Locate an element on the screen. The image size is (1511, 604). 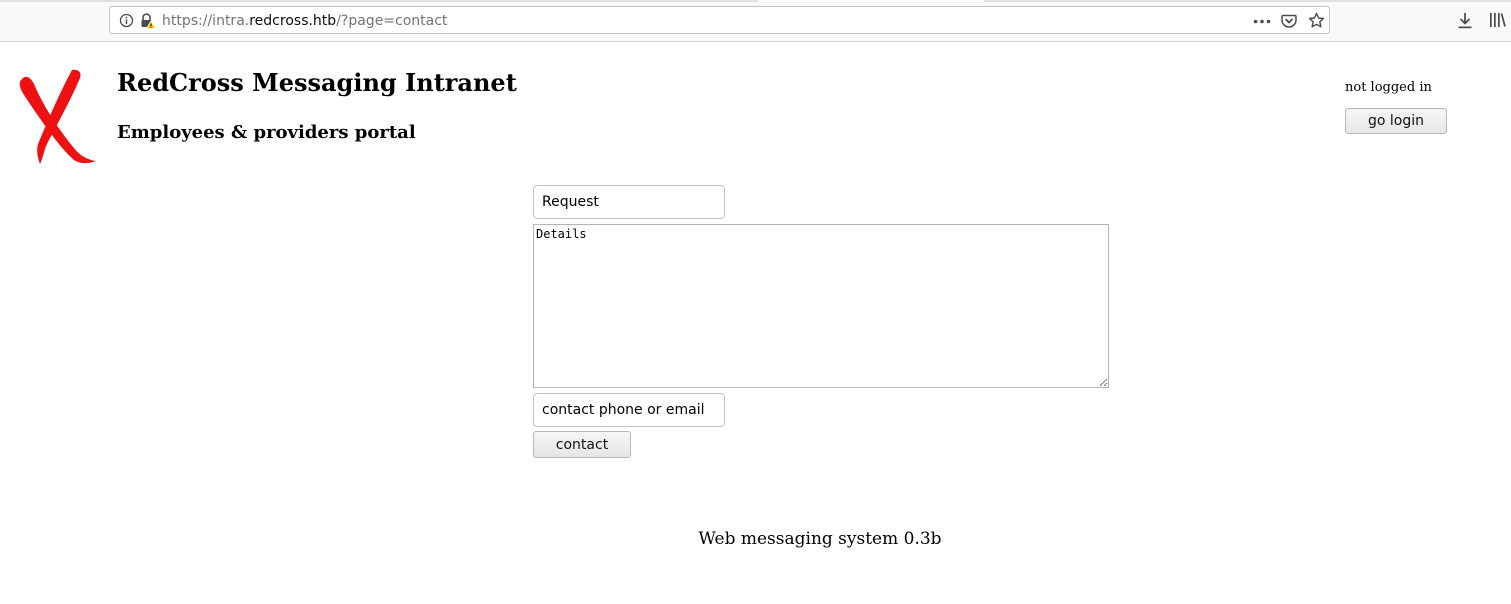
more-actions-icon is located at coordinates (1262, 21).